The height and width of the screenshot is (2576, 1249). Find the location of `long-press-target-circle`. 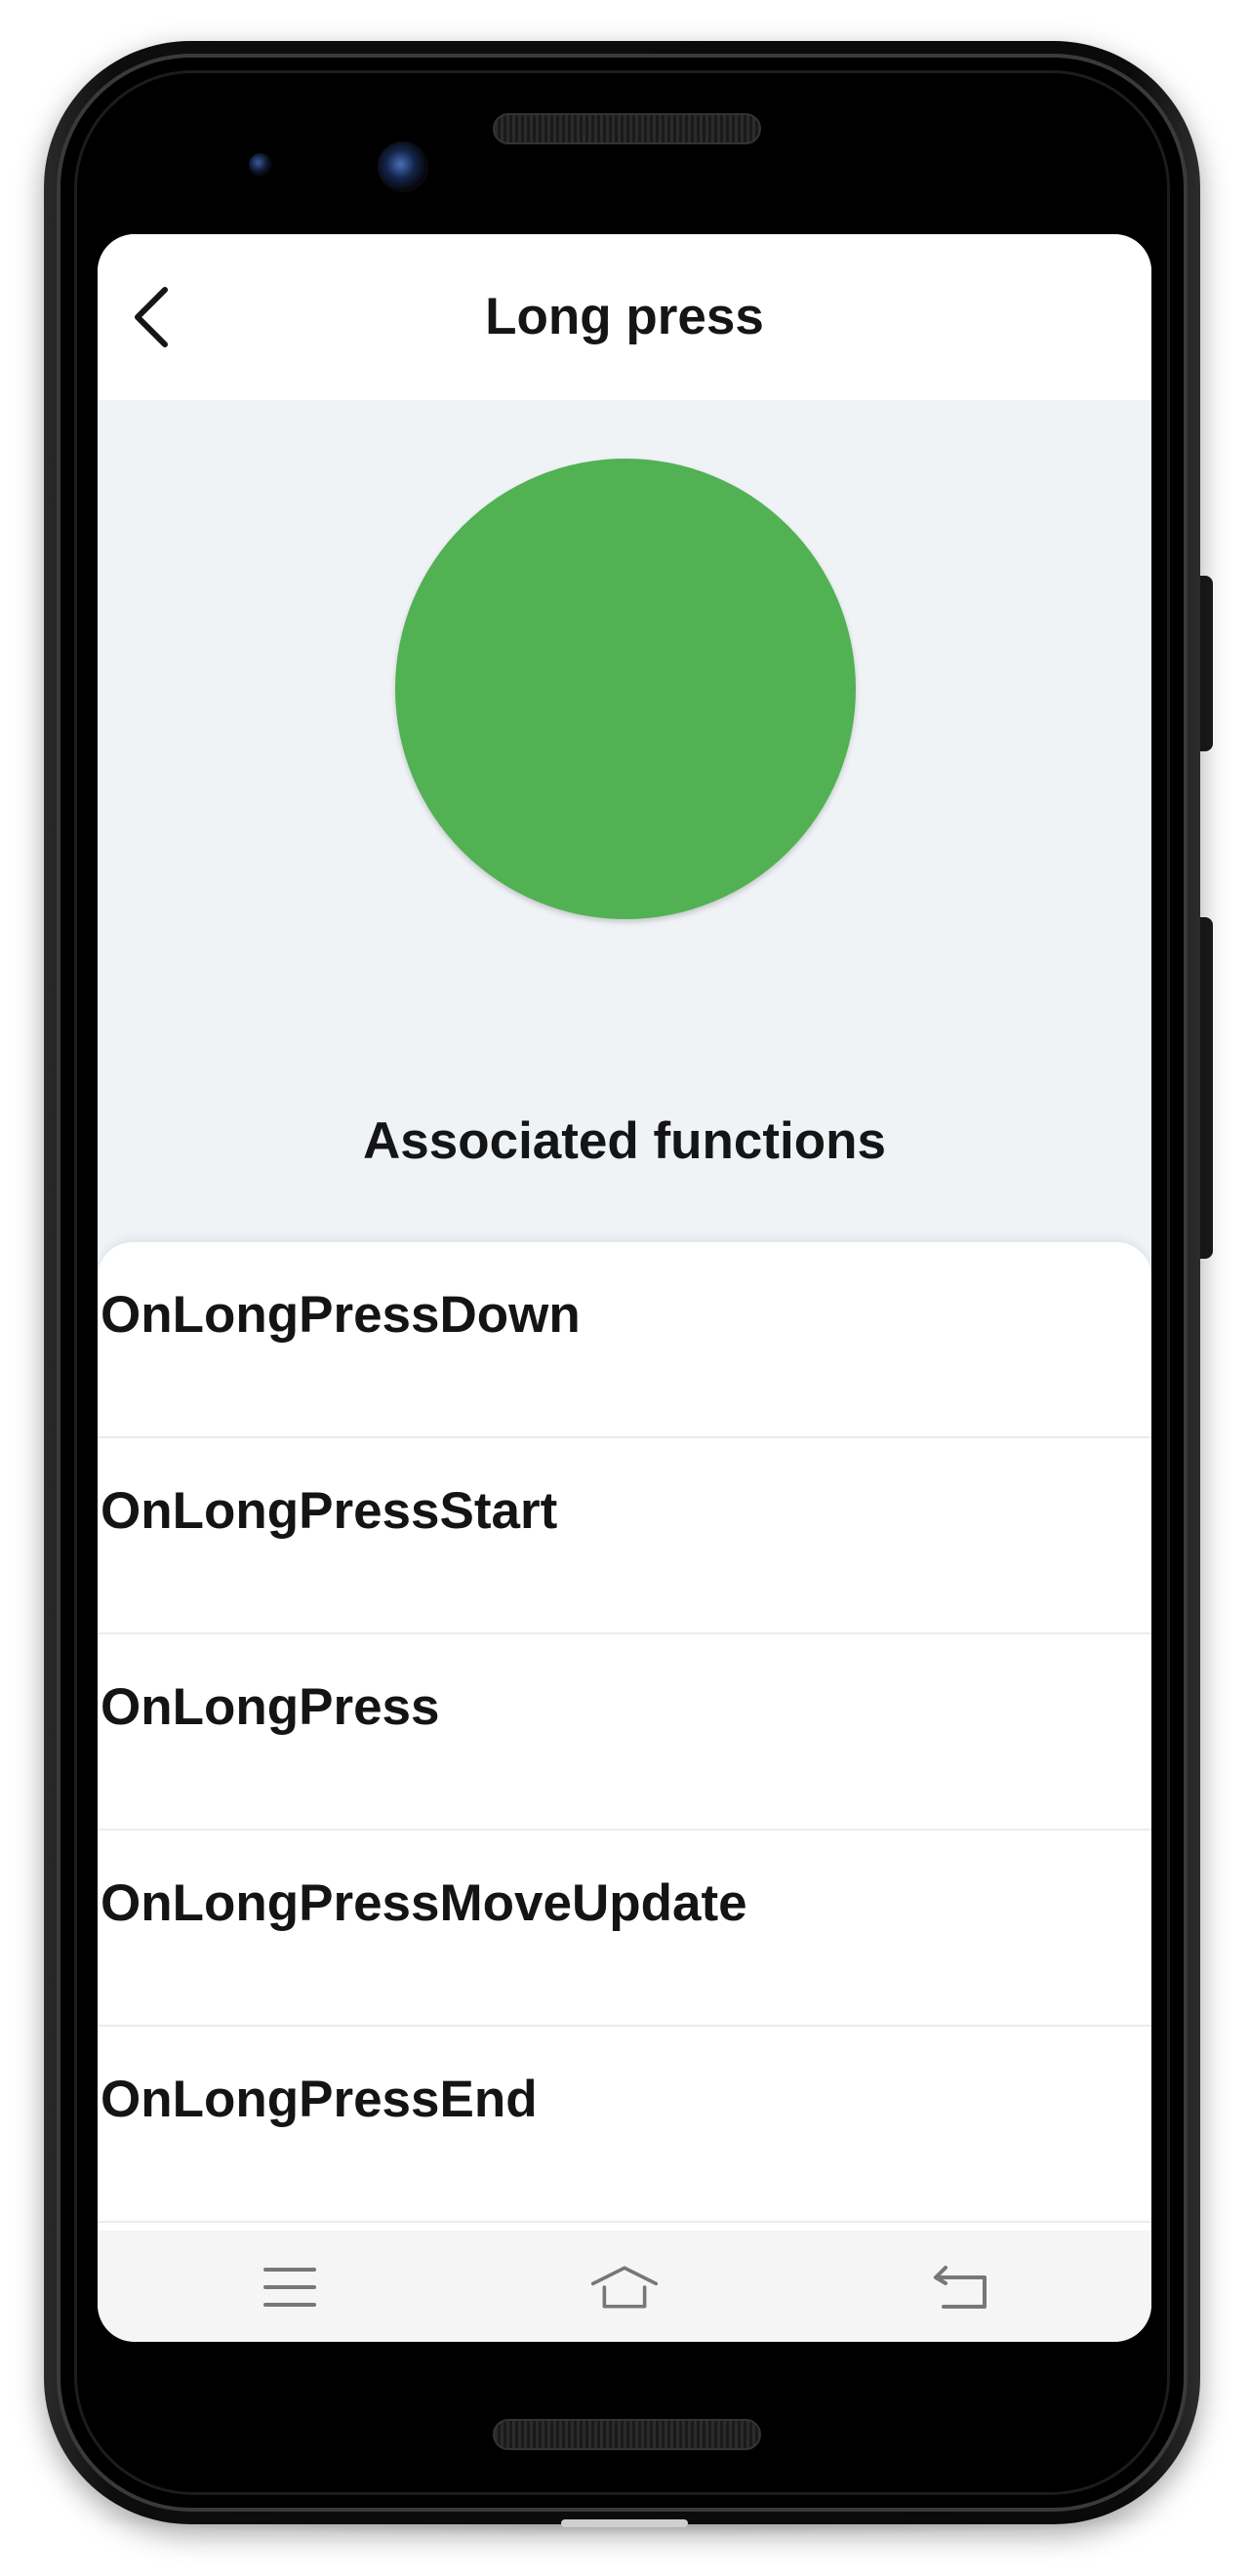

long-press-target-circle is located at coordinates (625, 689).